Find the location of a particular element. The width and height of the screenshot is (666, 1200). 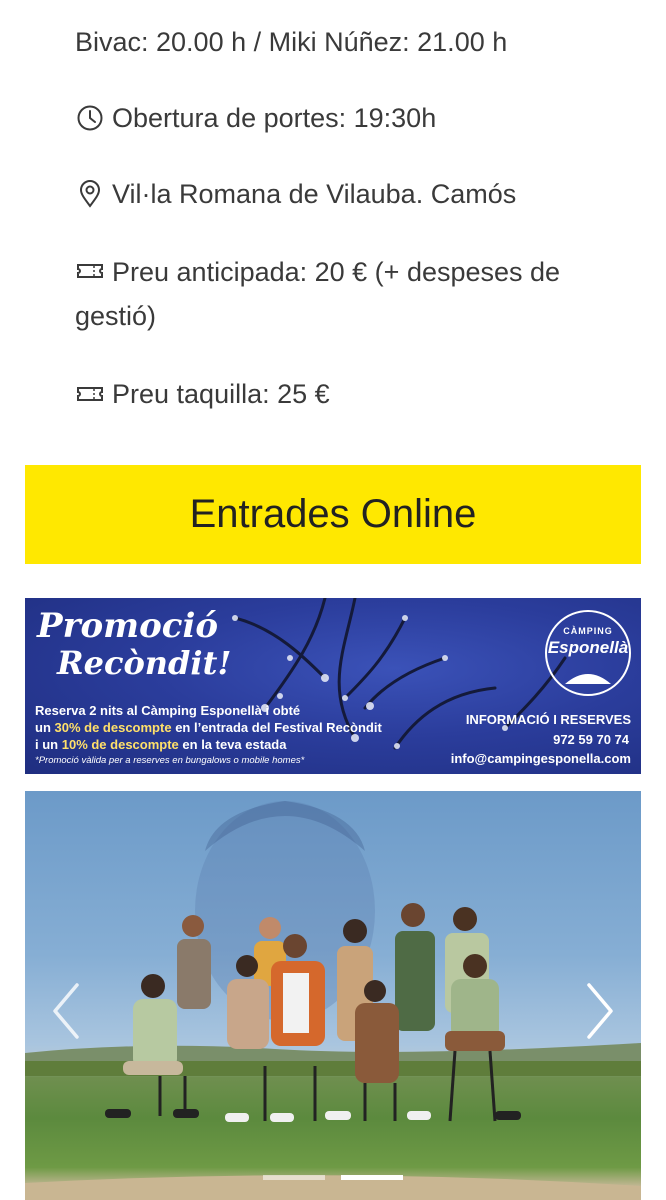

slider-prev-button is located at coordinates (67, 1011).